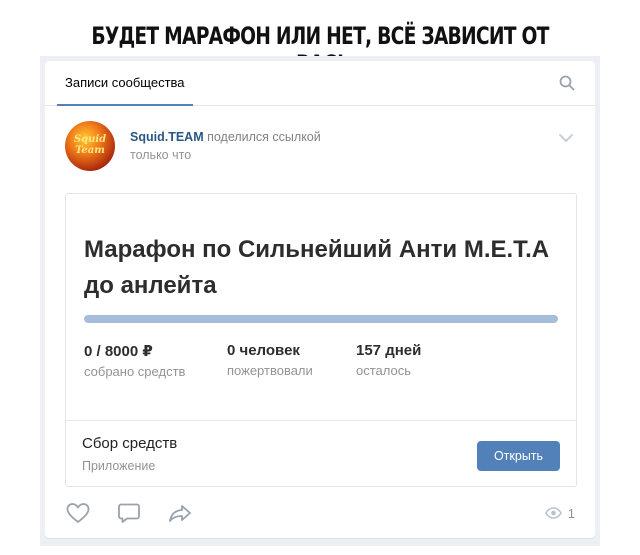  What do you see at coordinates (566, 138) in the screenshot?
I see `chevron-down-icon` at bounding box center [566, 138].